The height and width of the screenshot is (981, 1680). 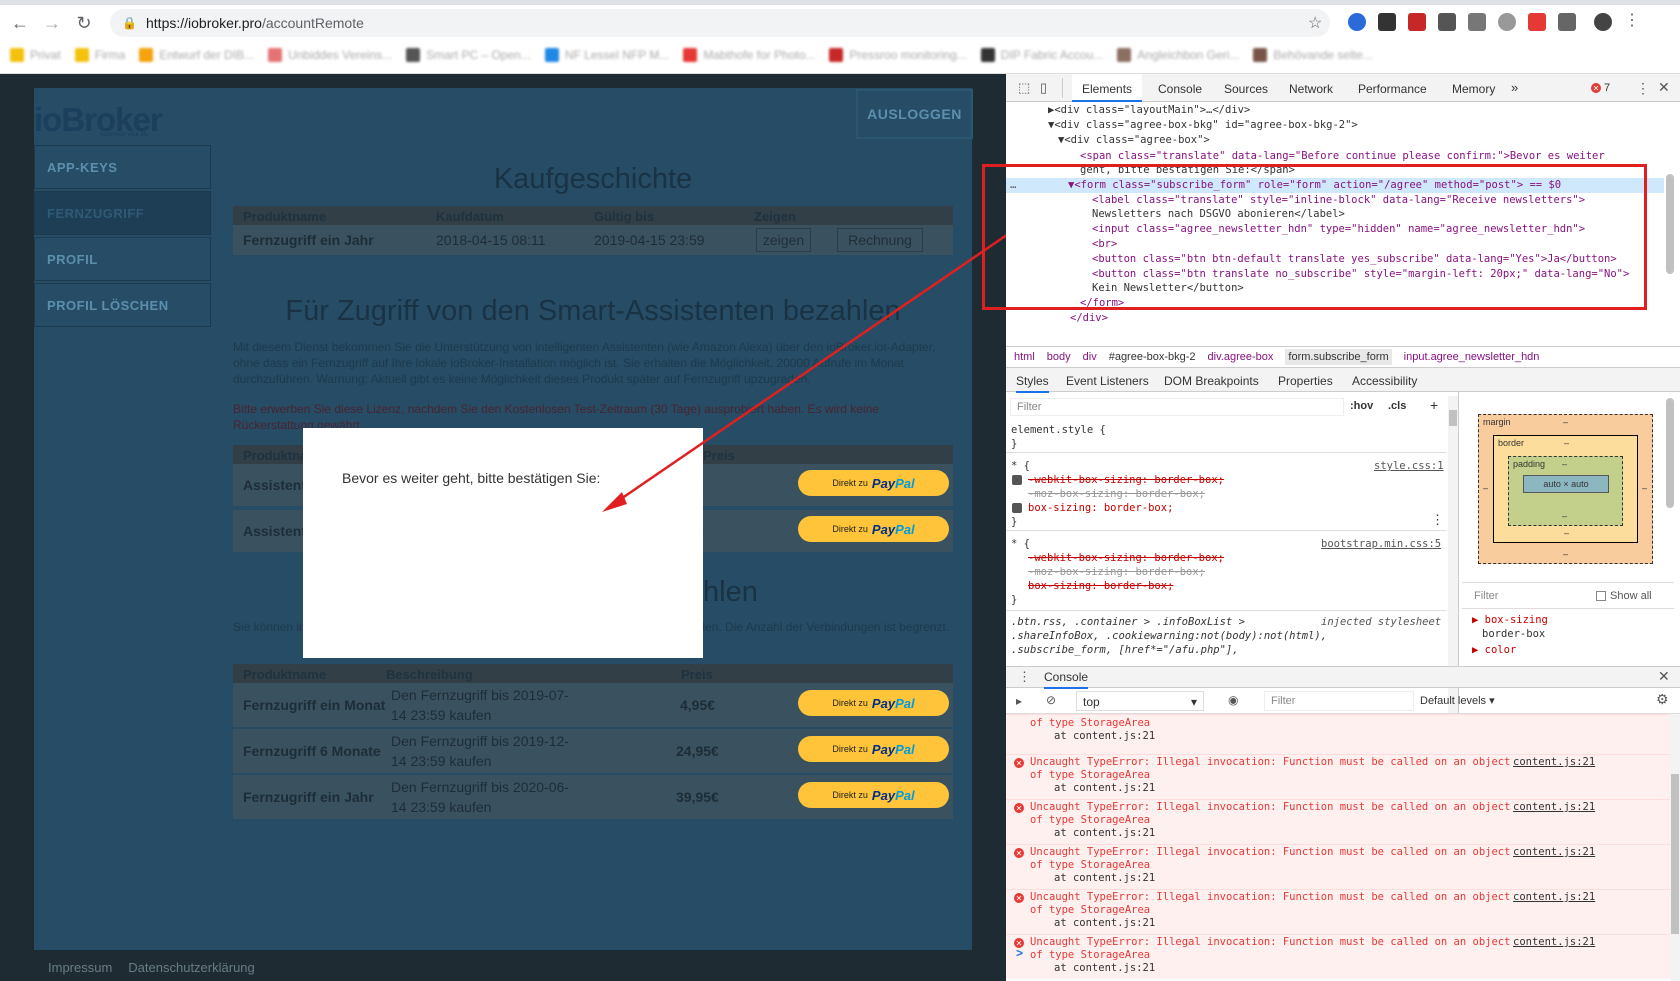 I want to click on breadcrumb: input.agree_newsletter_hdn, so click(x=1472, y=357).